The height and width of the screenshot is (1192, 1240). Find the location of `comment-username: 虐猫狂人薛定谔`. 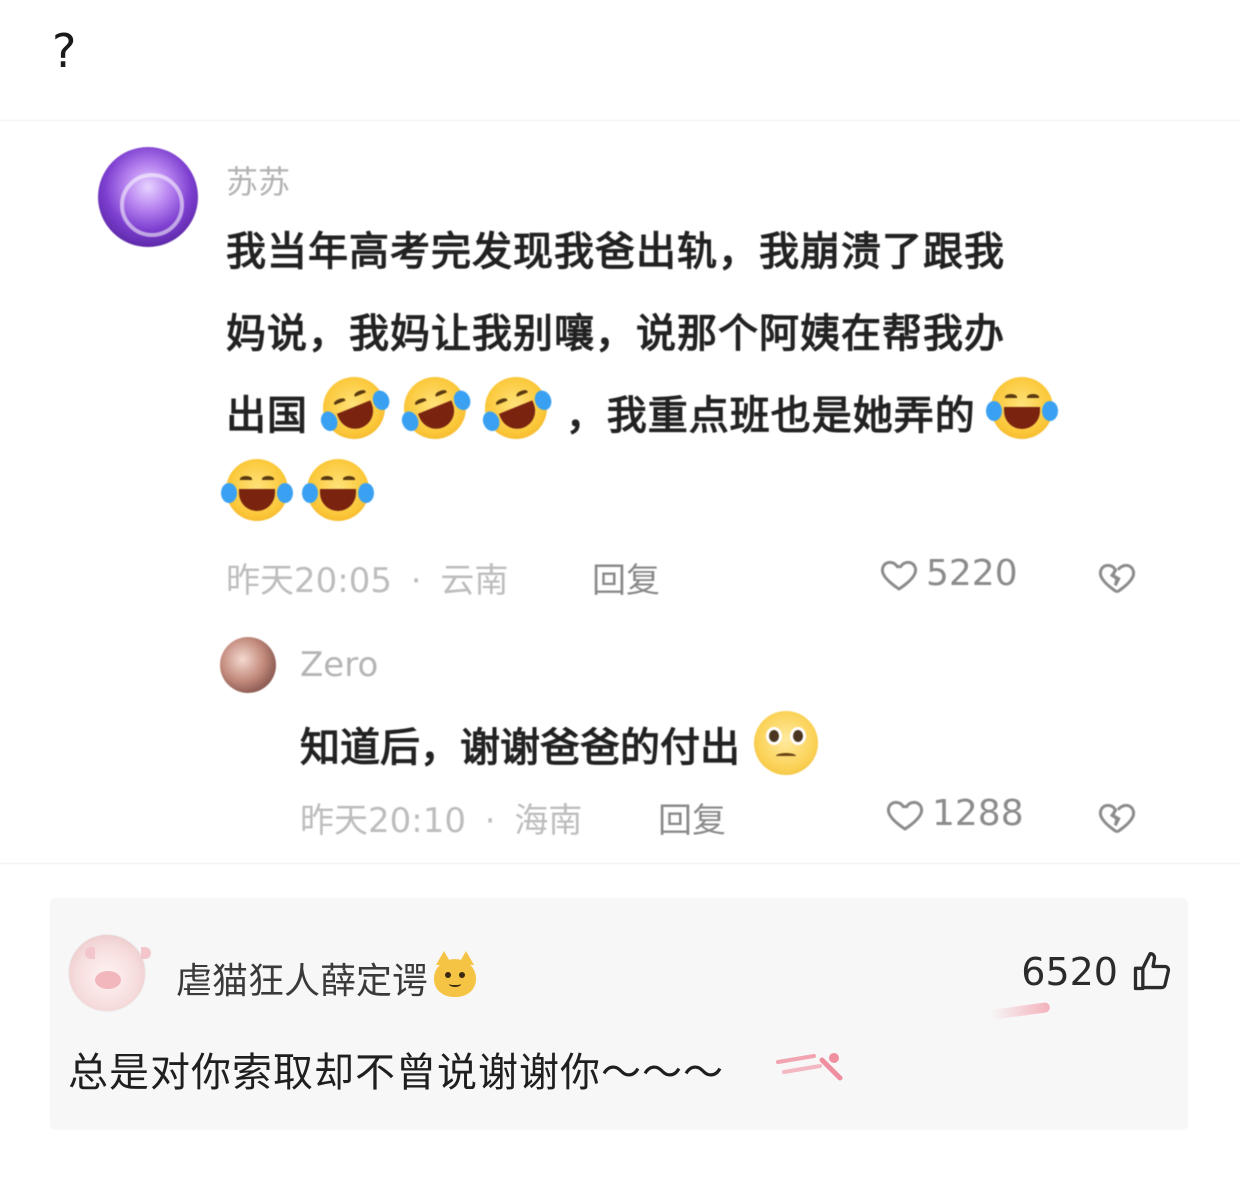

comment-username: 虐猫狂人薛定谔 is located at coordinates (302, 978).